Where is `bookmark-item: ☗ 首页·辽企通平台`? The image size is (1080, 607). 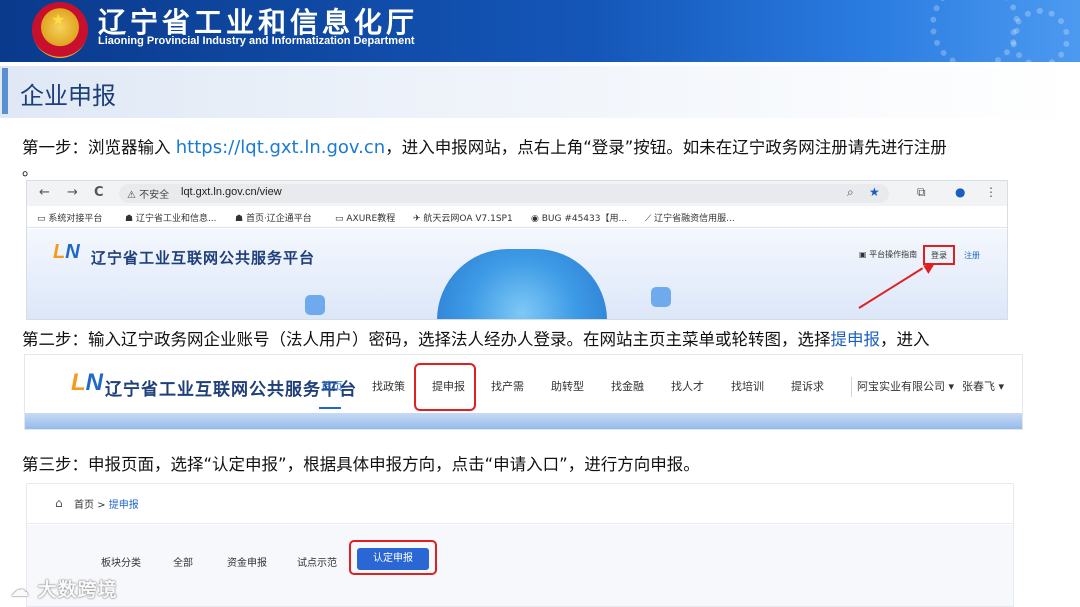 bookmark-item: ☗ 首页·辽企通平台 is located at coordinates (273, 217).